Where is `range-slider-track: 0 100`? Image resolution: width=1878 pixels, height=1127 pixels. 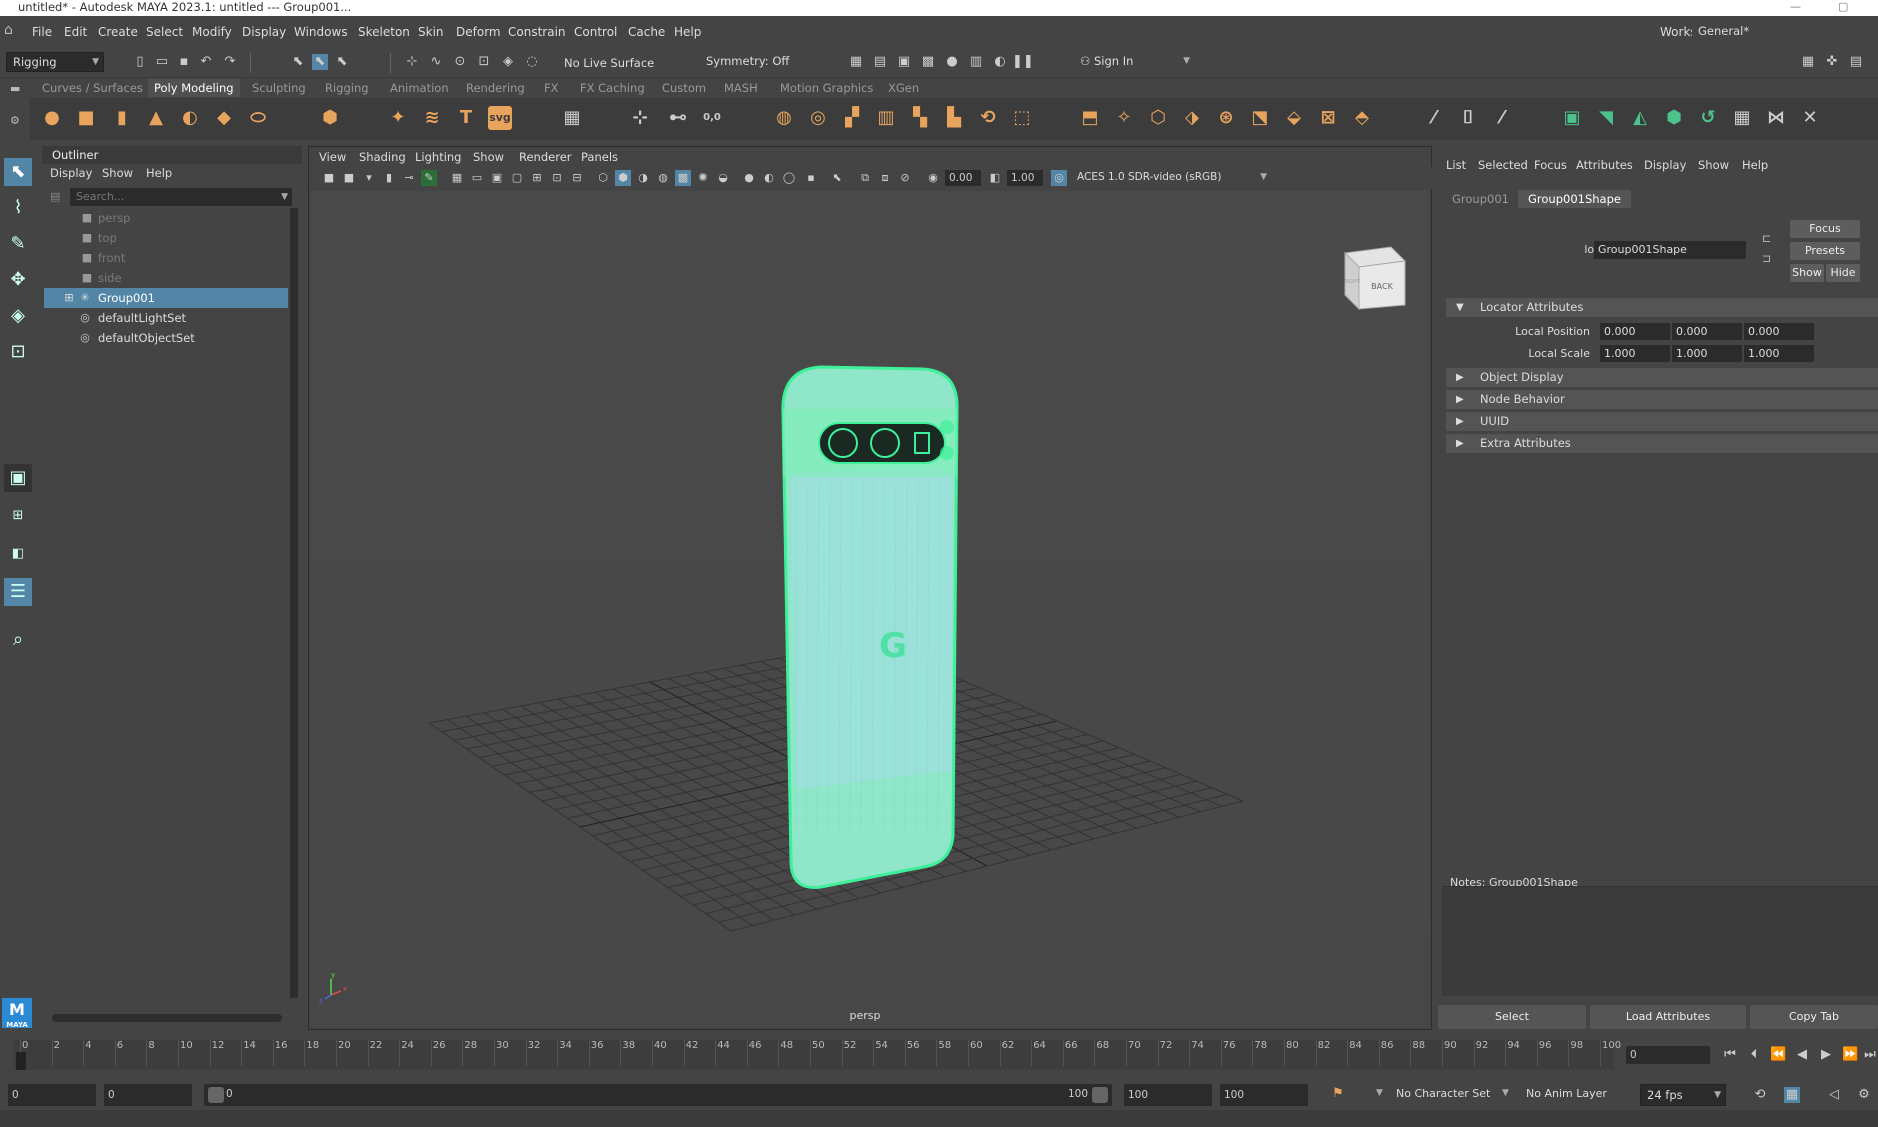
range-slider-track: 0 100 is located at coordinates (658, 1095).